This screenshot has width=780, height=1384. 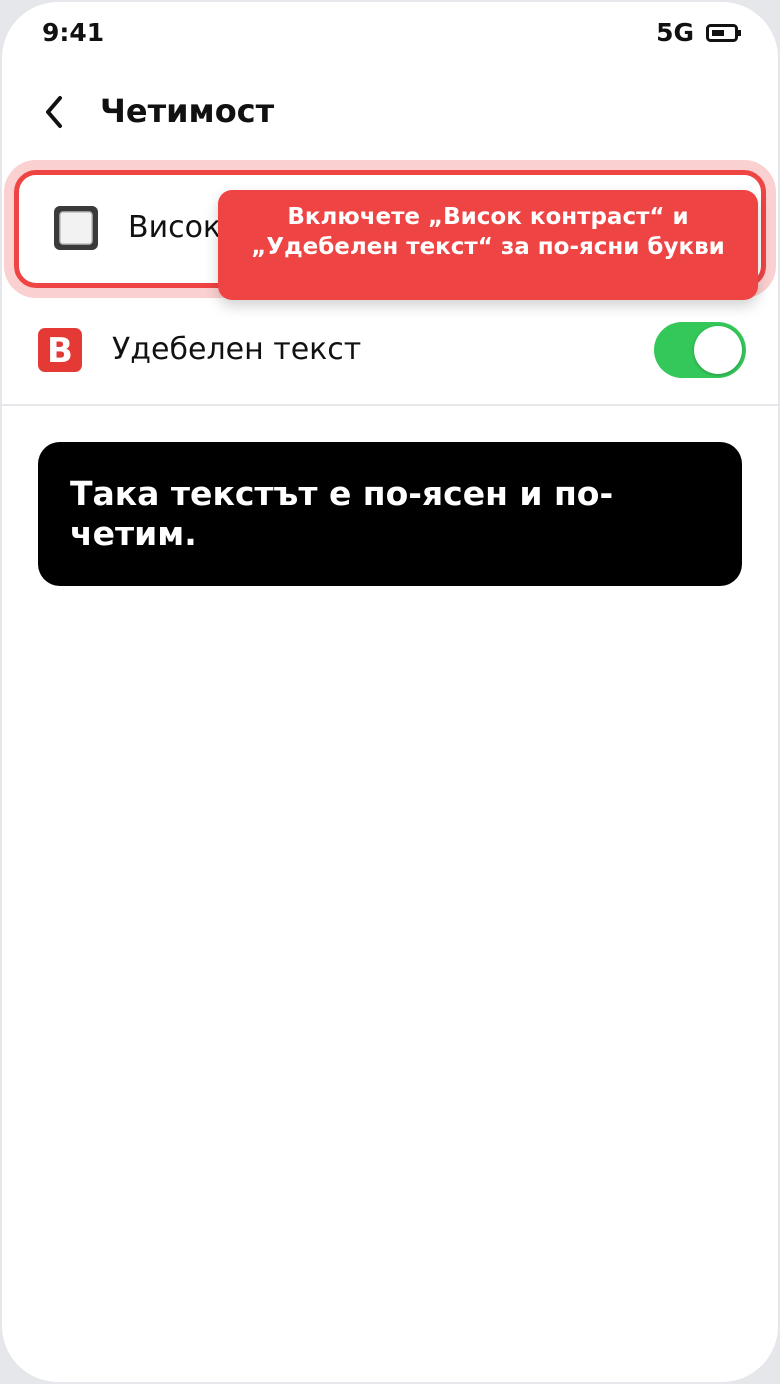 What do you see at coordinates (699, 32) in the screenshot?
I see `status-indicators: 5G` at bounding box center [699, 32].